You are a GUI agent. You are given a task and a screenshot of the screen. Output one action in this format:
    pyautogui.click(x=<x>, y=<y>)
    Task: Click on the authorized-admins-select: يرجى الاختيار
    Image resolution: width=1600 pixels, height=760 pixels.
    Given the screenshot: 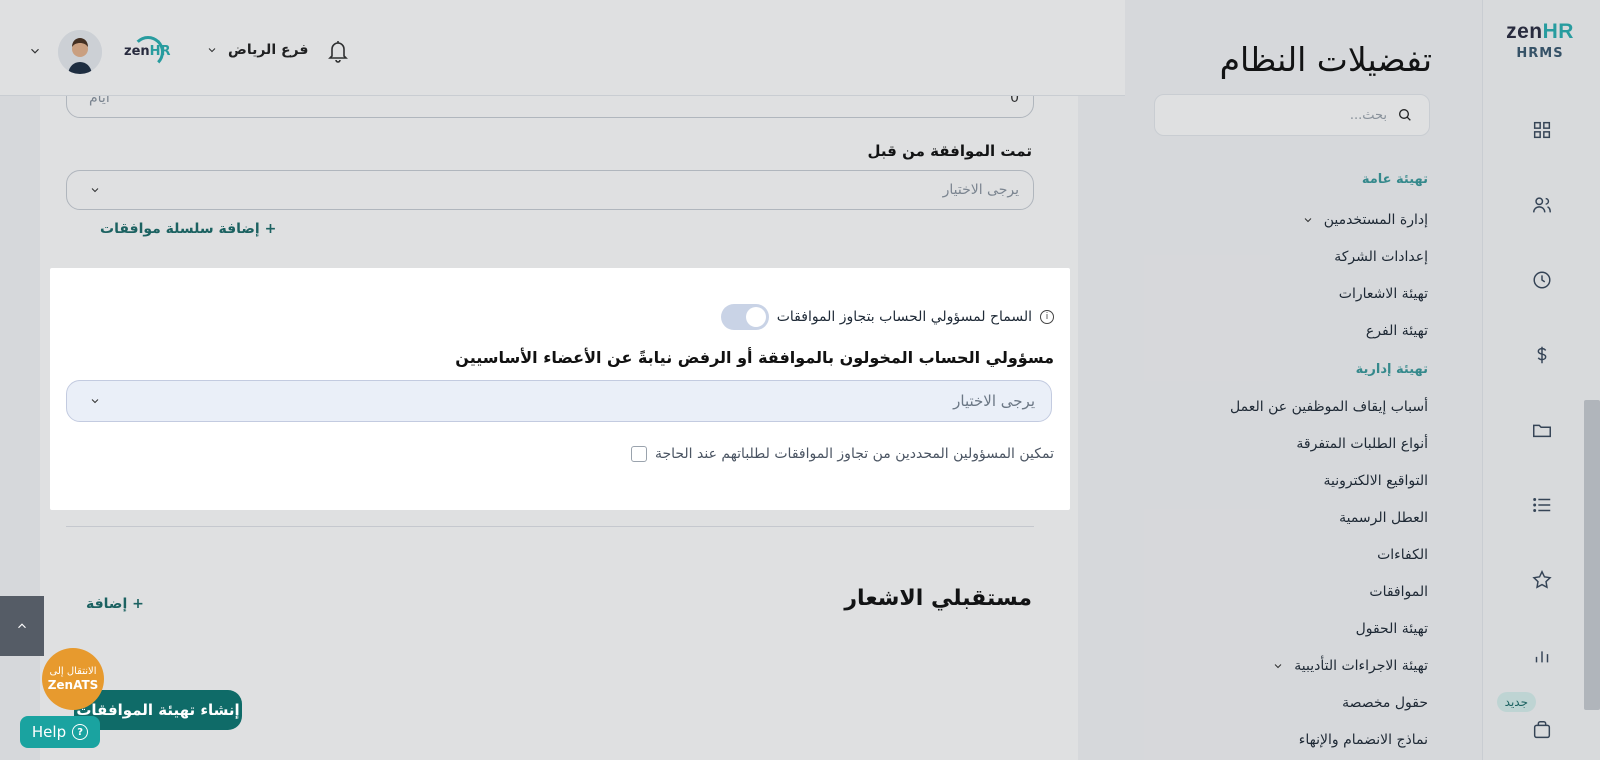 What is the action you would take?
    pyautogui.click(x=559, y=401)
    